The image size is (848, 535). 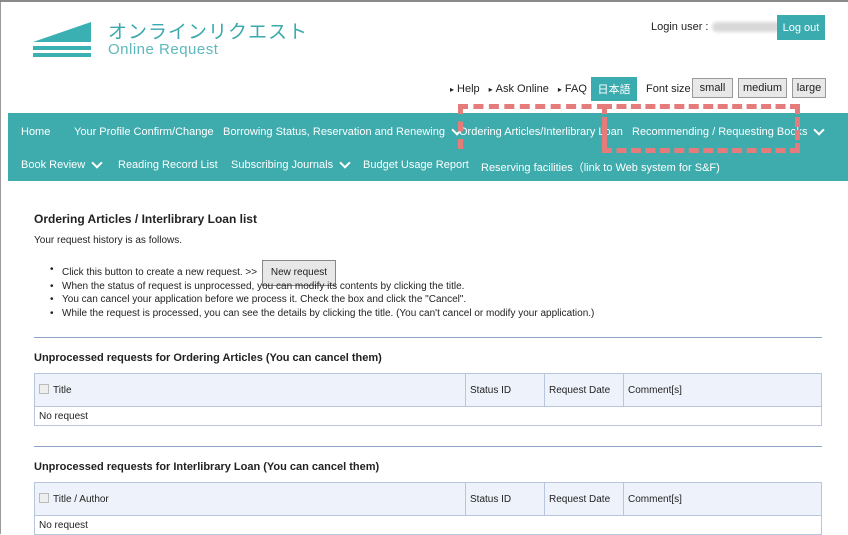 What do you see at coordinates (250, 499) in the screenshot?
I see `column-title-author: Title / Author` at bounding box center [250, 499].